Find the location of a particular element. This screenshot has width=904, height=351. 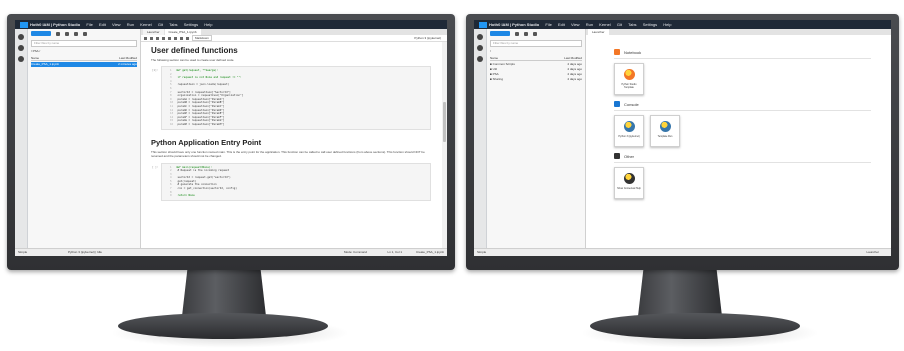

card-label: Python 3 (ipykernel) is located at coordinates (629, 136).